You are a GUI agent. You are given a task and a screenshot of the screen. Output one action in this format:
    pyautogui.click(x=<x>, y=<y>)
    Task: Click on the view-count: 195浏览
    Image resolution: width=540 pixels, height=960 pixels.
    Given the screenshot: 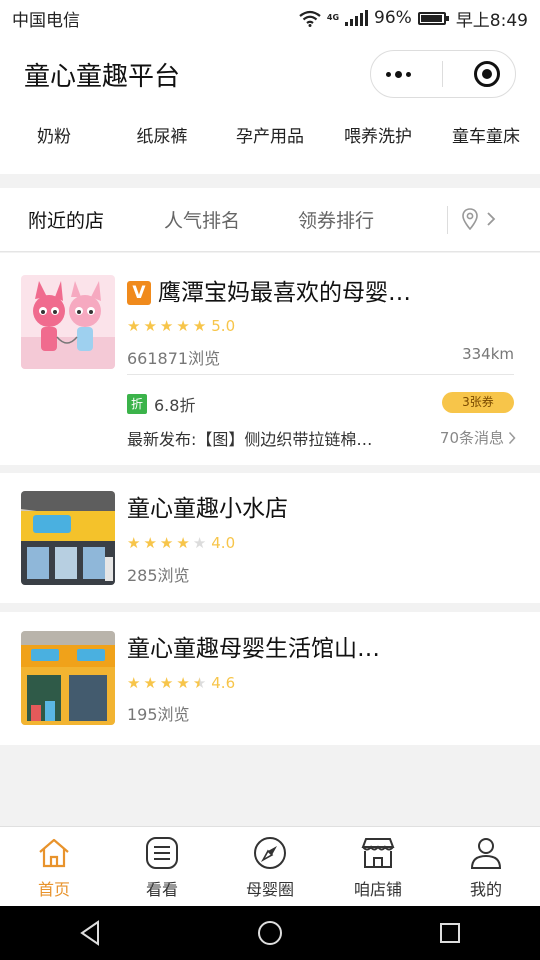 What is the action you would take?
    pyautogui.click(x=158, y=714)
    